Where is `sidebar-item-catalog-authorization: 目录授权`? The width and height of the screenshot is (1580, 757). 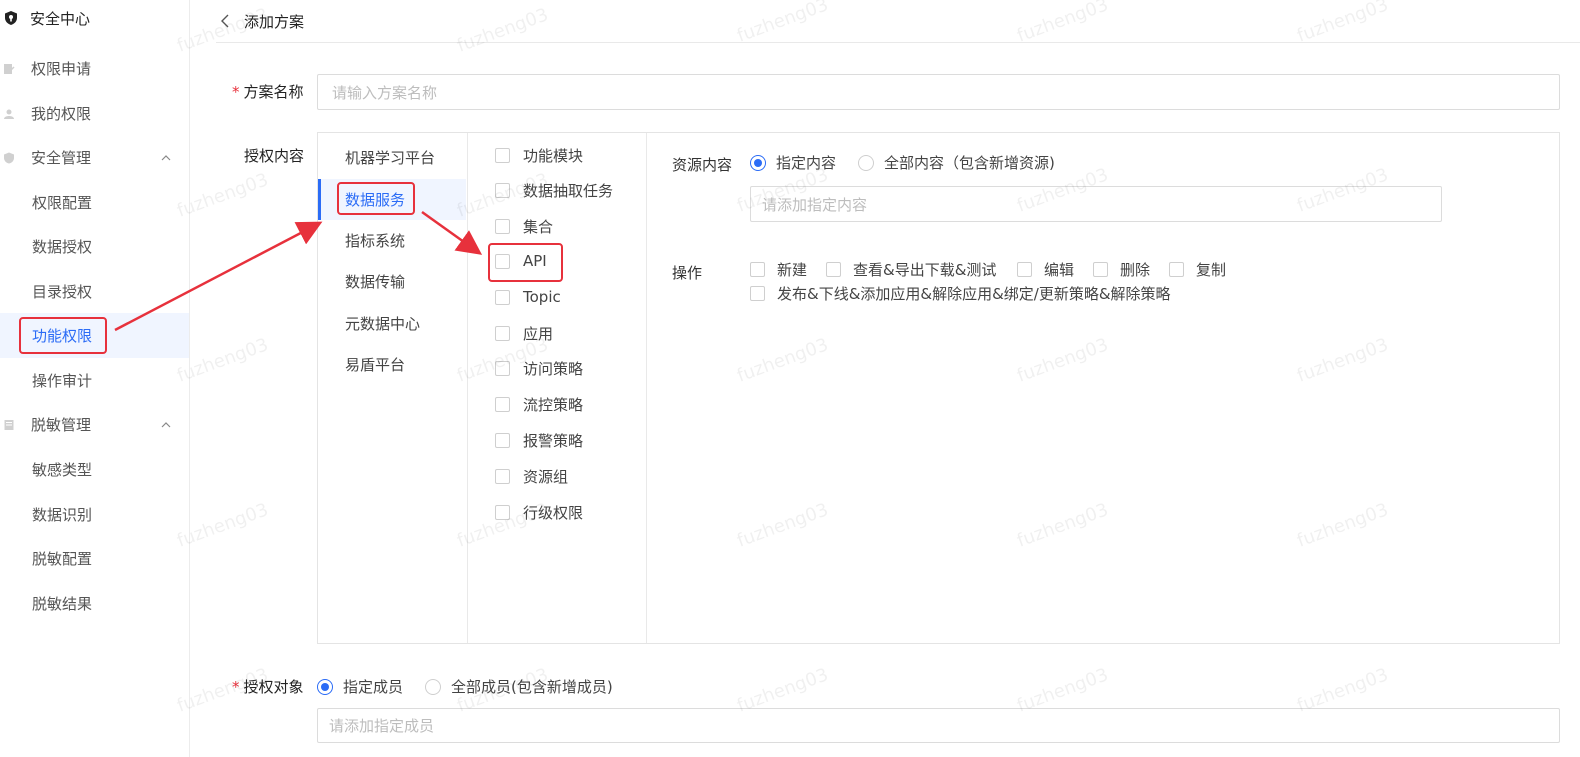
sidebar-item-catalog-authorization: 目录授权 is located at coordinates (94, 291).